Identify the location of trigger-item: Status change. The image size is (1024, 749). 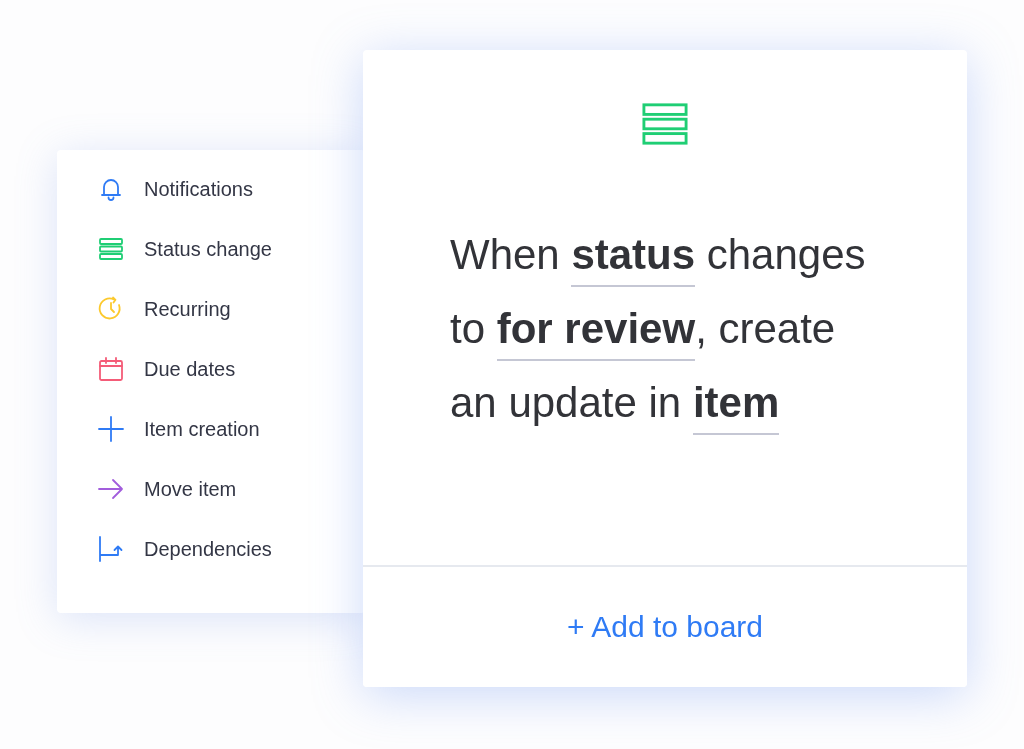
(231, 249).